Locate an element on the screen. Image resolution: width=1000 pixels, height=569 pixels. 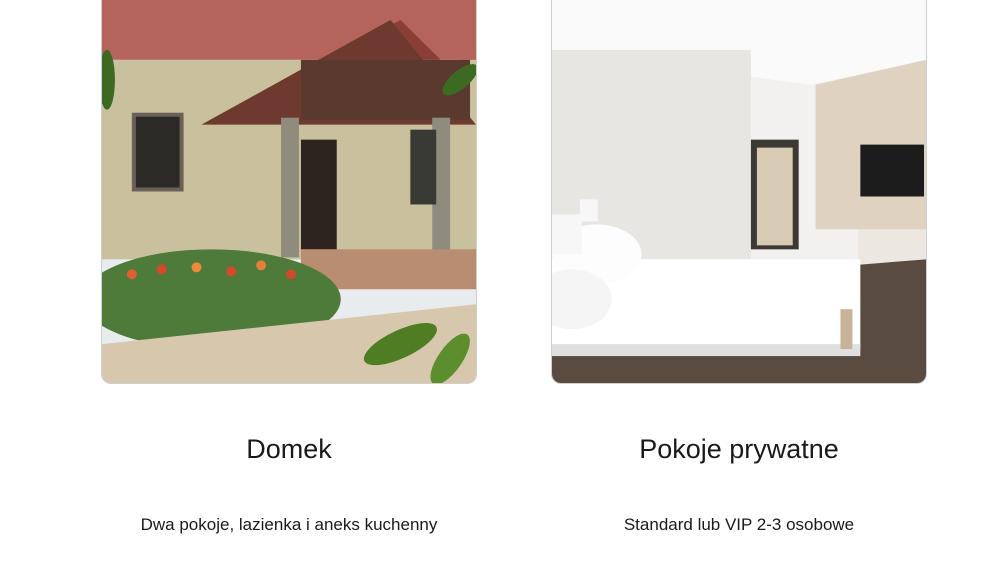
card-description: Dwa pokoje, lazienka i aneks kuchenny is located at coordinates (289, 524).